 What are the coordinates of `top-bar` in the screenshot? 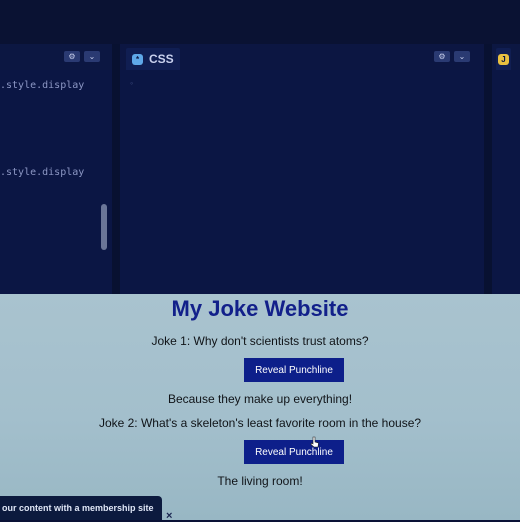 It's located at (260, 22).